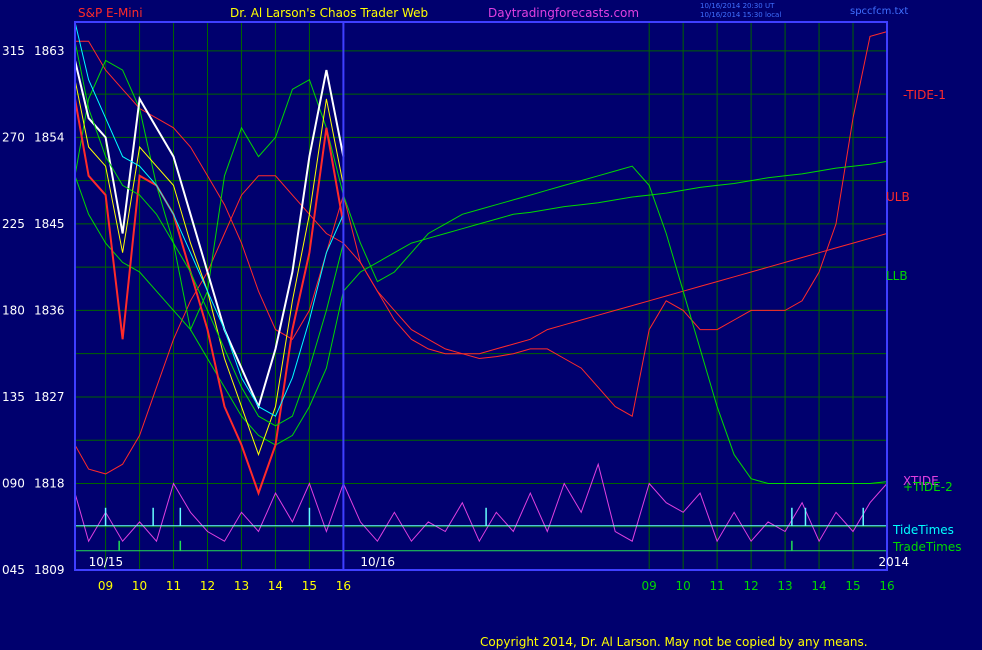 This screenshot has height=650, width=982. Describe the element at coordinates (13, 137) in the screenshot. I see `y-tick-label-tide: 270` at that location.